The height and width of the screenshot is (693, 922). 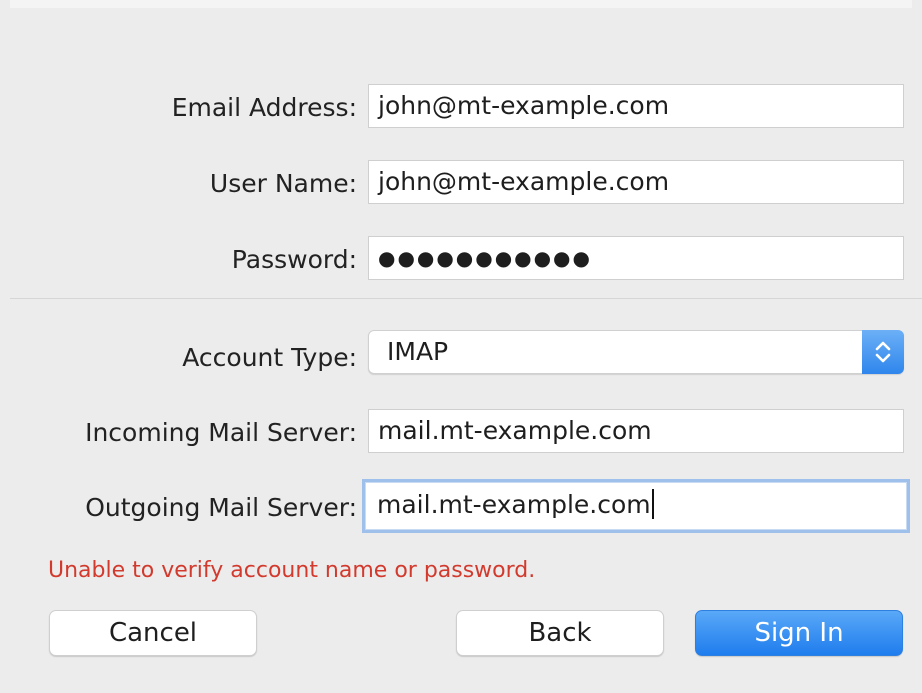 I want to click on user-name-field: john@mt-example.com, so click(x=636, y=182).